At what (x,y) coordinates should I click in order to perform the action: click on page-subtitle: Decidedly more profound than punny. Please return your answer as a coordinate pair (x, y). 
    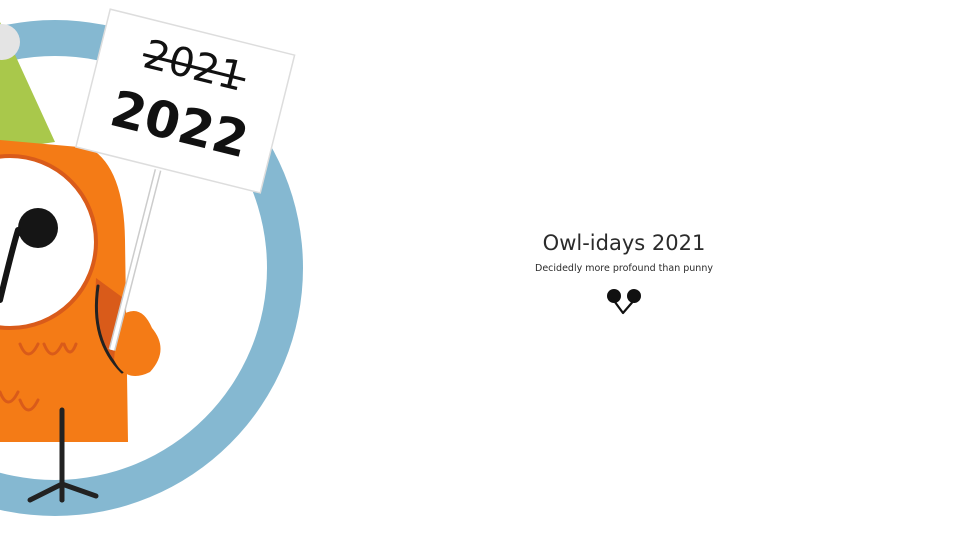
    Looking at the image, I should click on (624, 268).